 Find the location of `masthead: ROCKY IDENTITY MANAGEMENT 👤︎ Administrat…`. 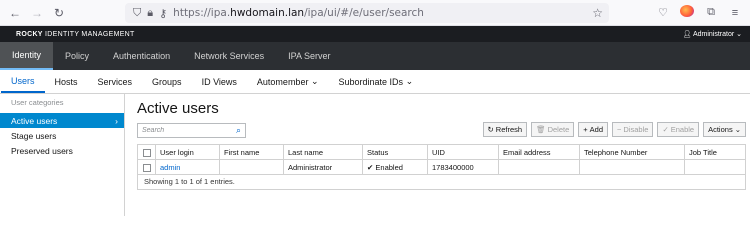

masthead: ROCKY IDENTITY MANAGEMENT 👤︎ Administrat… is located at coordinates (375, 34).